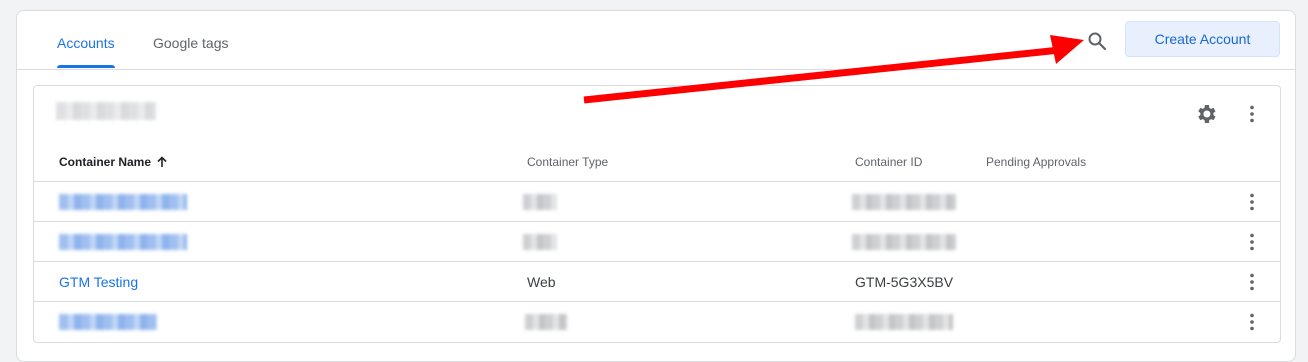  I want to click on column-header-label: Container Name, so click(105, 162).